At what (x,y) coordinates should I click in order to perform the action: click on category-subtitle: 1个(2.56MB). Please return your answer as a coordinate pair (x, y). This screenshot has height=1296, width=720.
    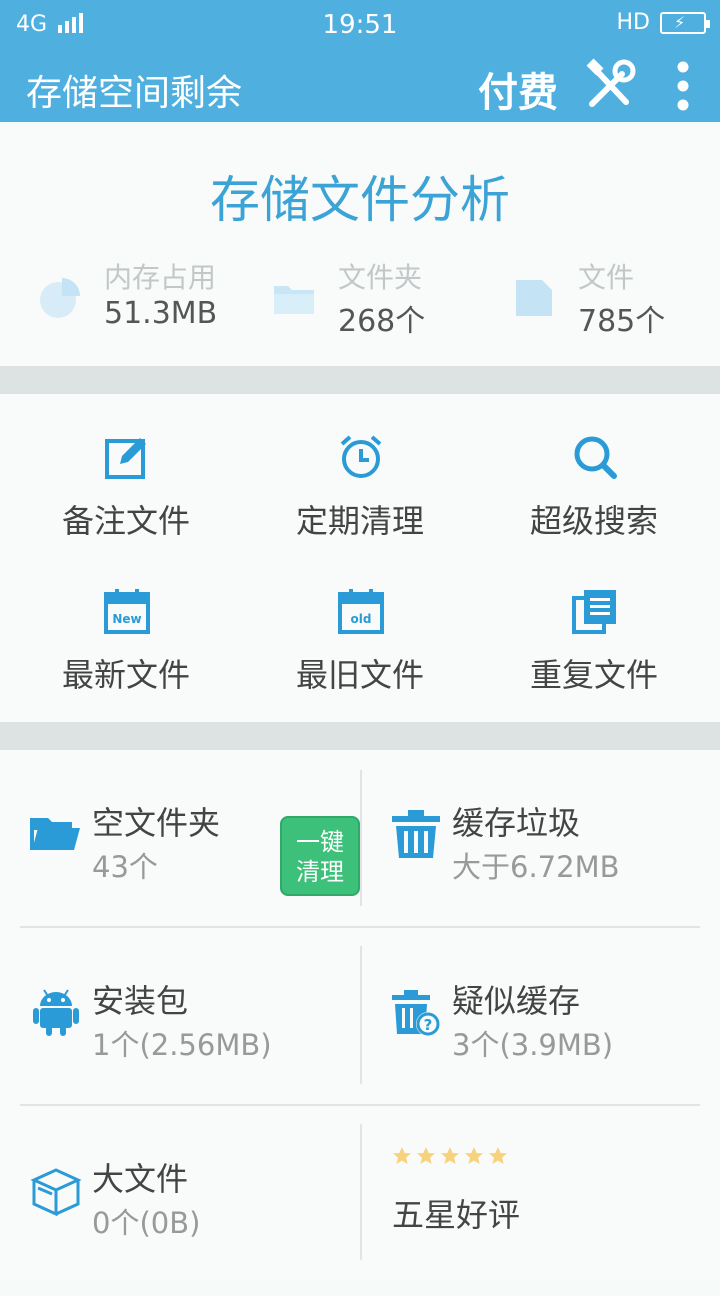
    Looking at the image, I should click on (182, 1045).